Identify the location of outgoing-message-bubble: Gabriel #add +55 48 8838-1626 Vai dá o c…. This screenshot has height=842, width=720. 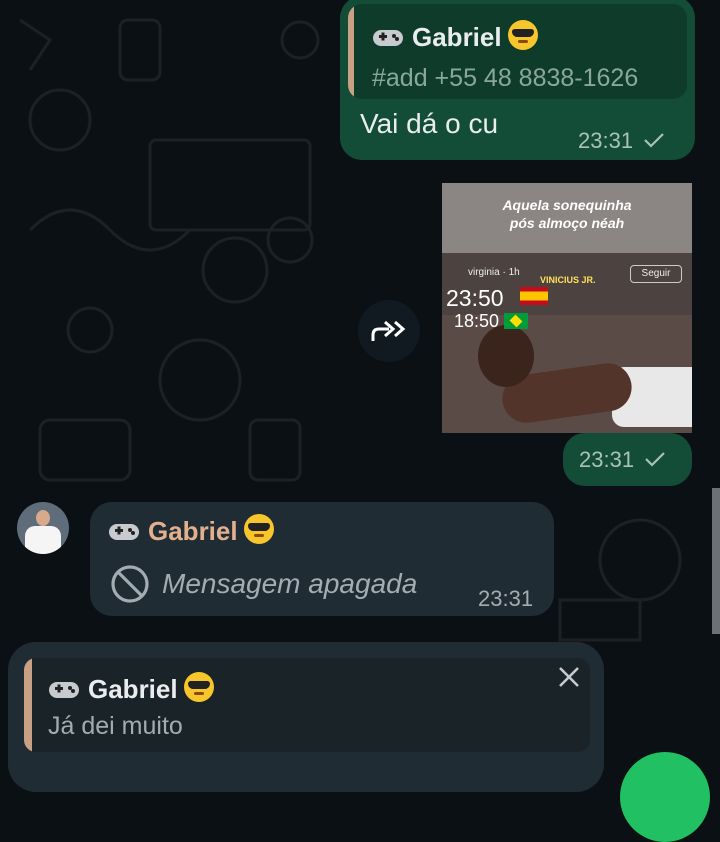
(517, 80).